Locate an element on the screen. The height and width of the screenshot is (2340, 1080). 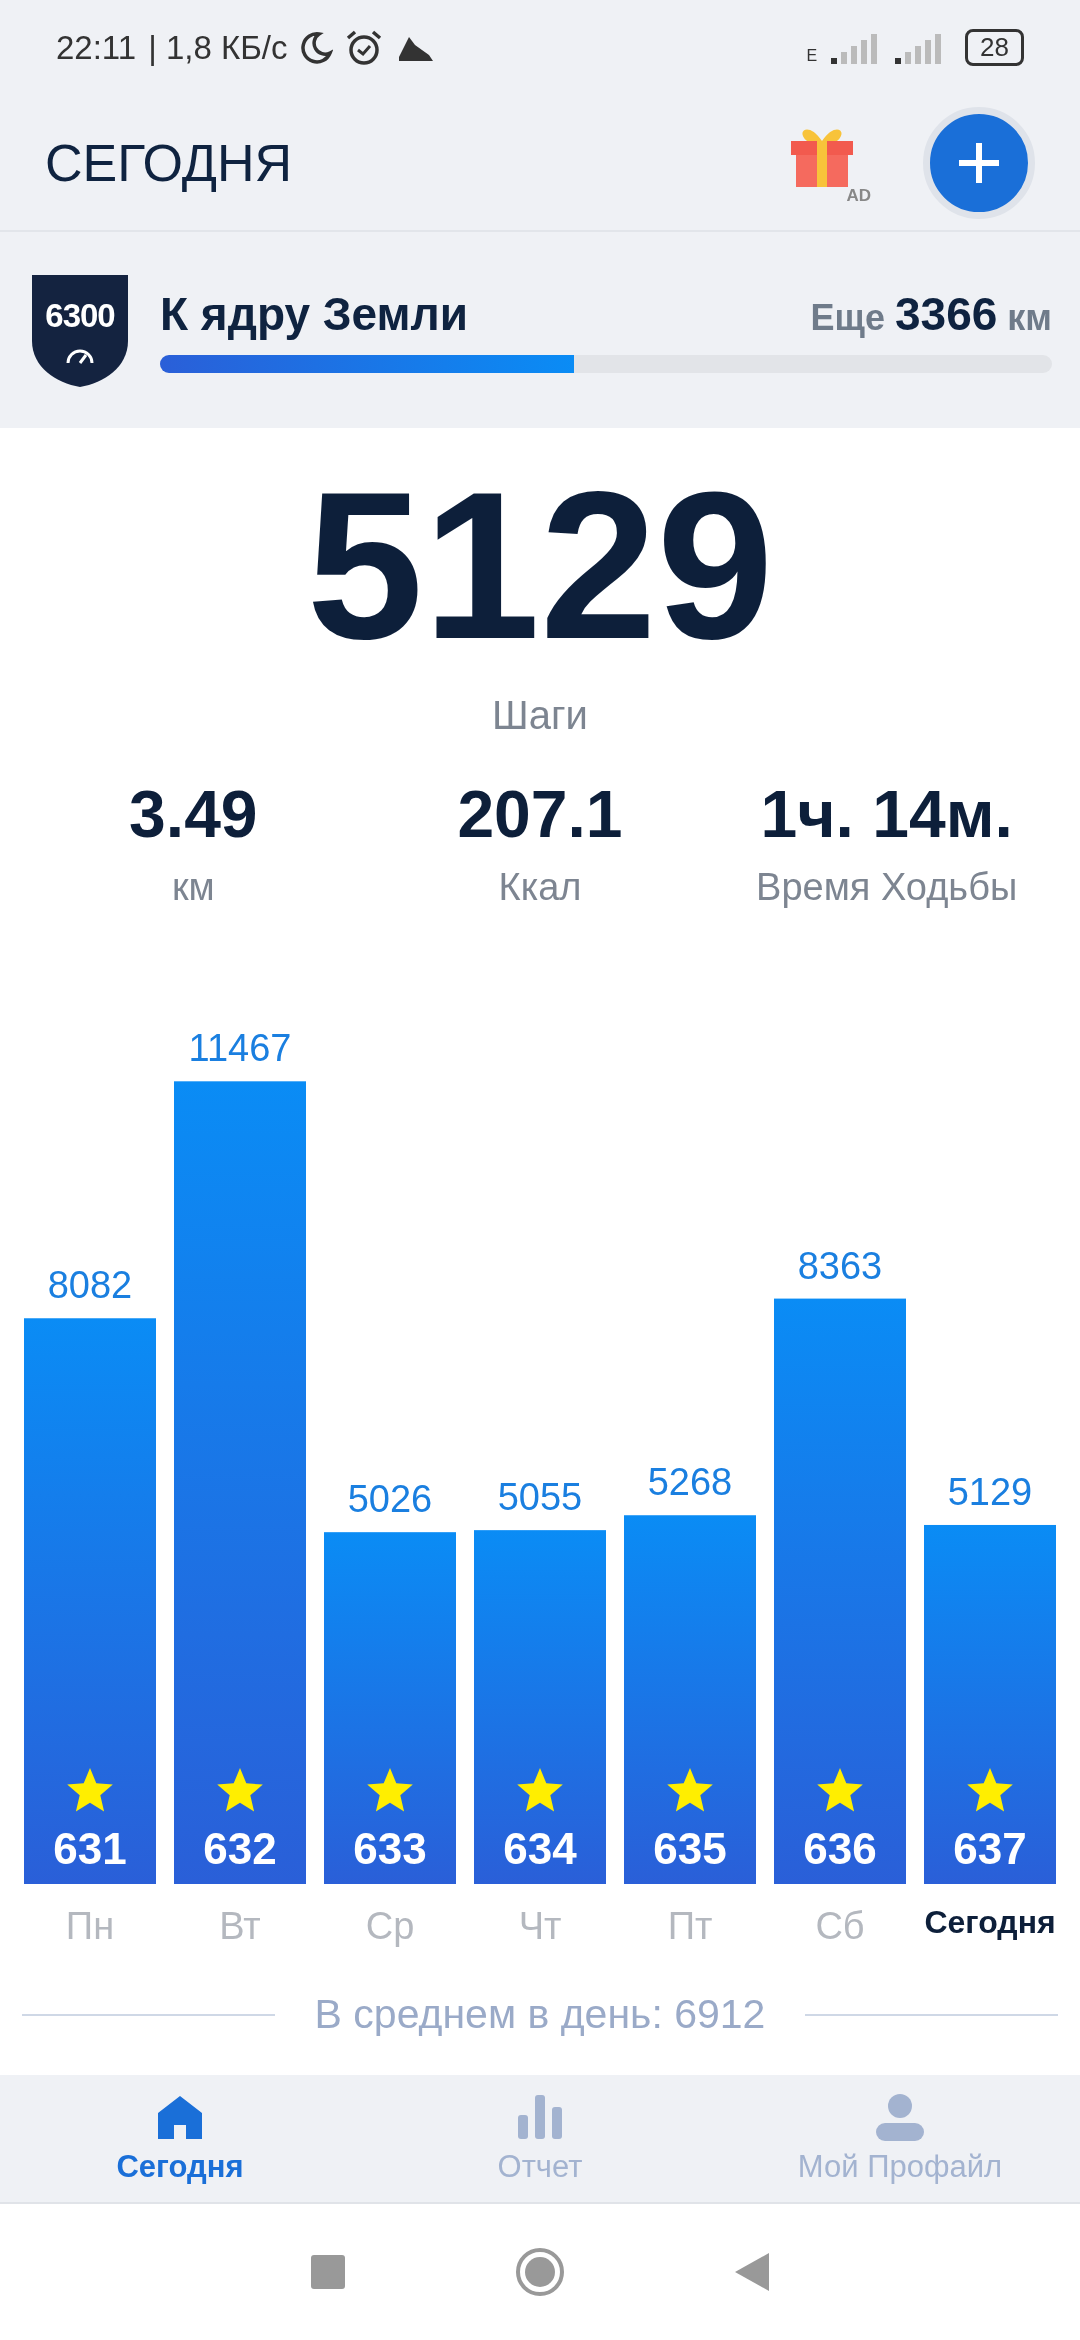
stat-value: 3.49 is located at coordinates (193, 814).